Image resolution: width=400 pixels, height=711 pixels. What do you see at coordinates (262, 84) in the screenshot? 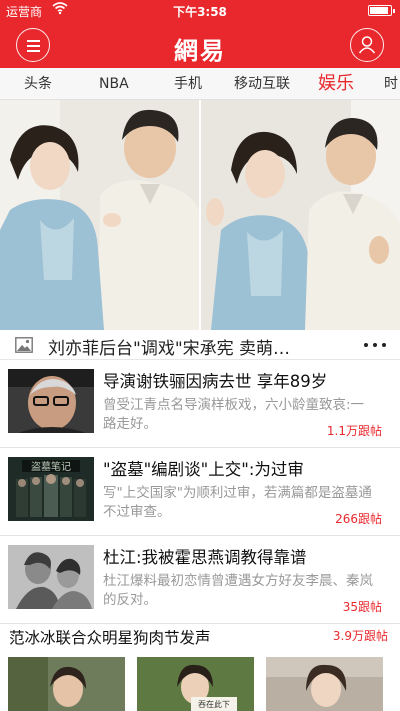
I see `tab-mobile-internet: 移动互联` at bounding box center [262, 84].